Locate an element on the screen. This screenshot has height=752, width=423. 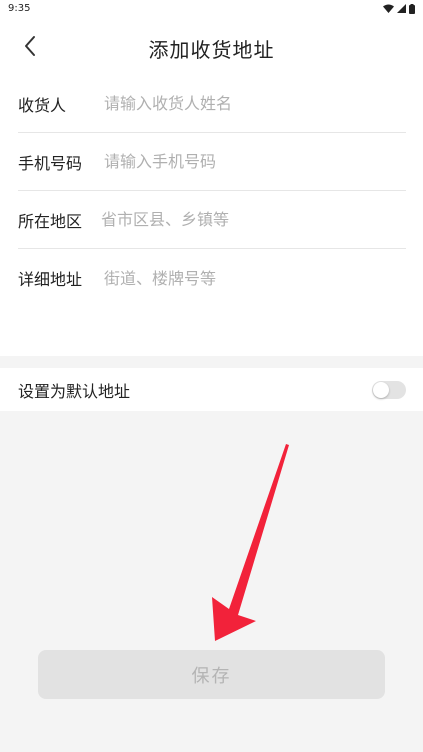
phone-label: 手机号码 is located at coordinates (50, 163).